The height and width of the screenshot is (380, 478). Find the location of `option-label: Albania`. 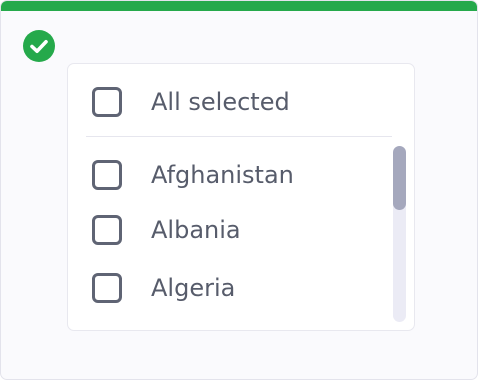

option-label: Albania is located at coordinates (196, 230).